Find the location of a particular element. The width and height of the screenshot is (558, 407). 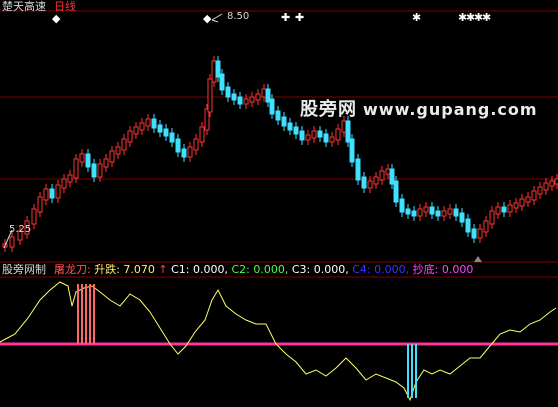

indicator-item: C2: 0.000, is located at coordinates (261, 269).